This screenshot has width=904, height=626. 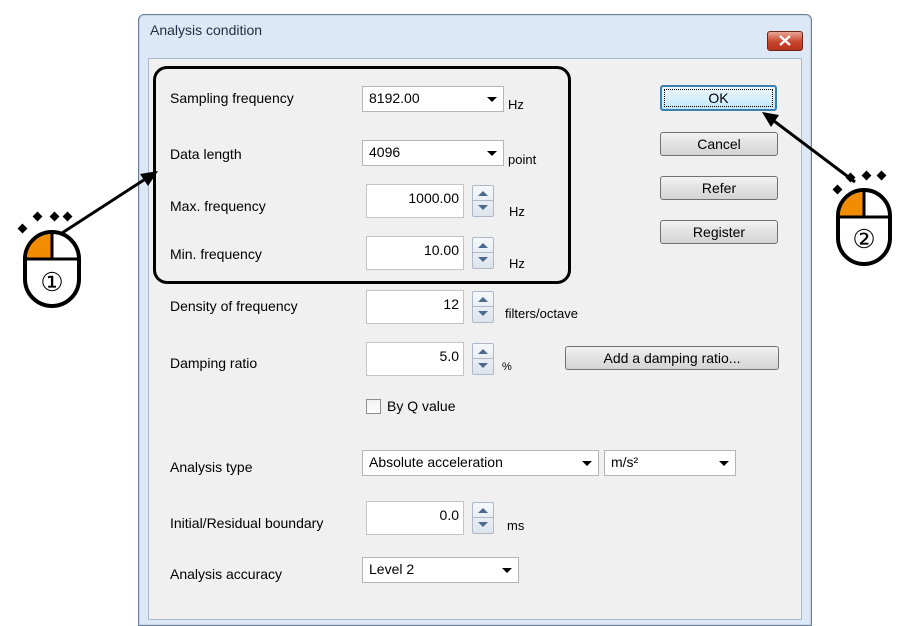 What do you see at coordinates (865, 215) in the screenshot?
I see `mouse-left-click-icon: ②` at bounding box center [865, 215].